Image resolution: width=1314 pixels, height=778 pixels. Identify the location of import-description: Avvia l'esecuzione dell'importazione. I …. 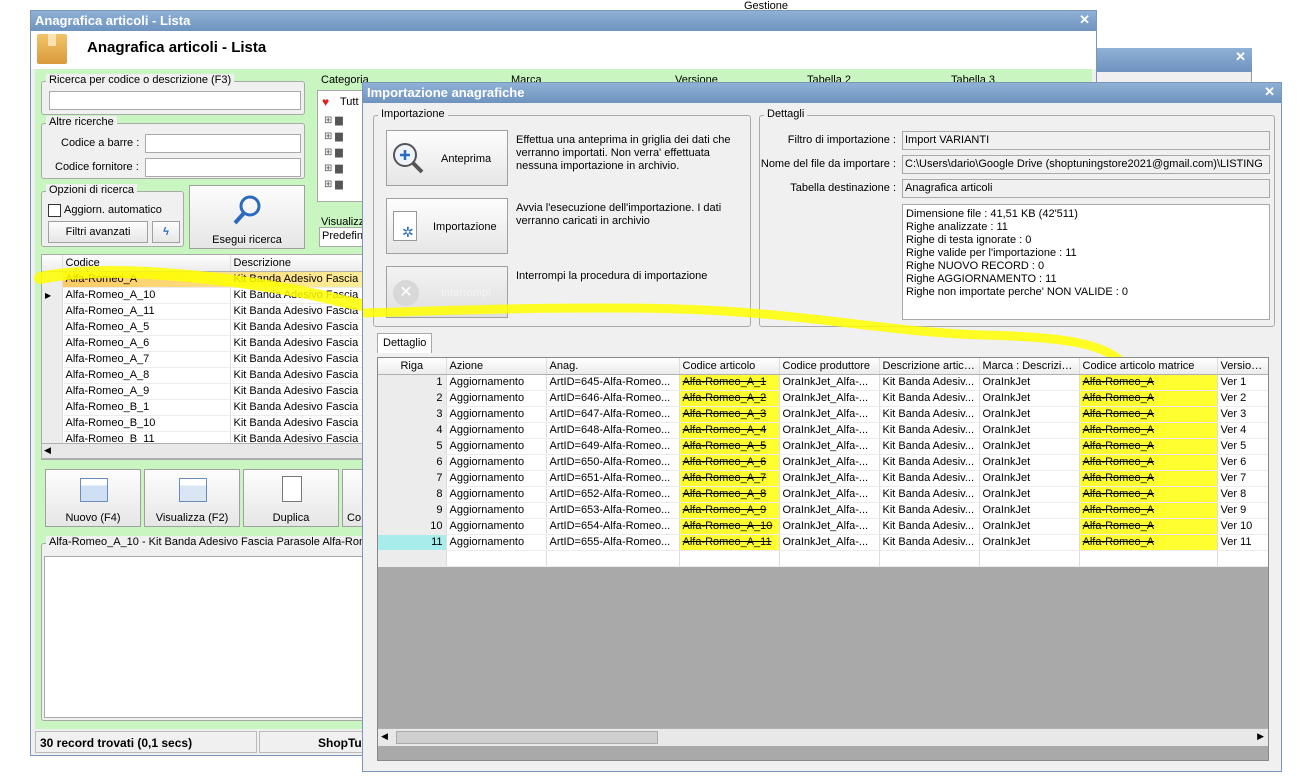
(619, 214).